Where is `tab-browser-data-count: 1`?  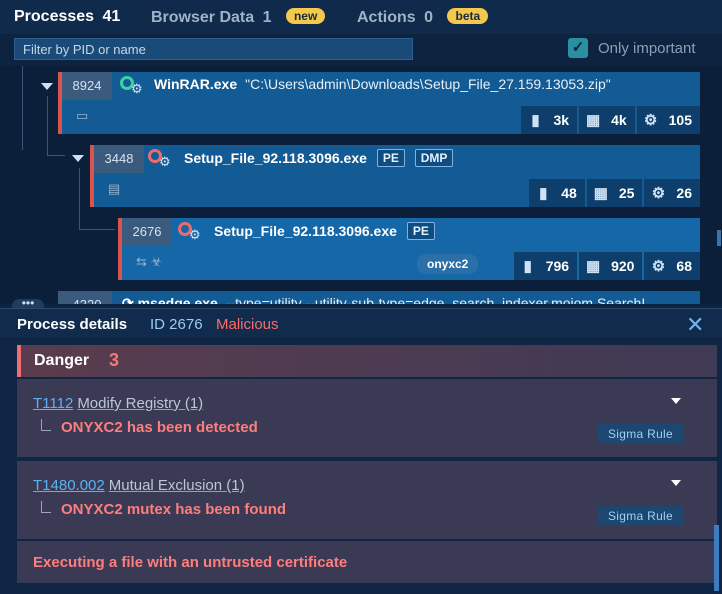 tab-browser-data-count: 1 is located at coordinates (267, 17).